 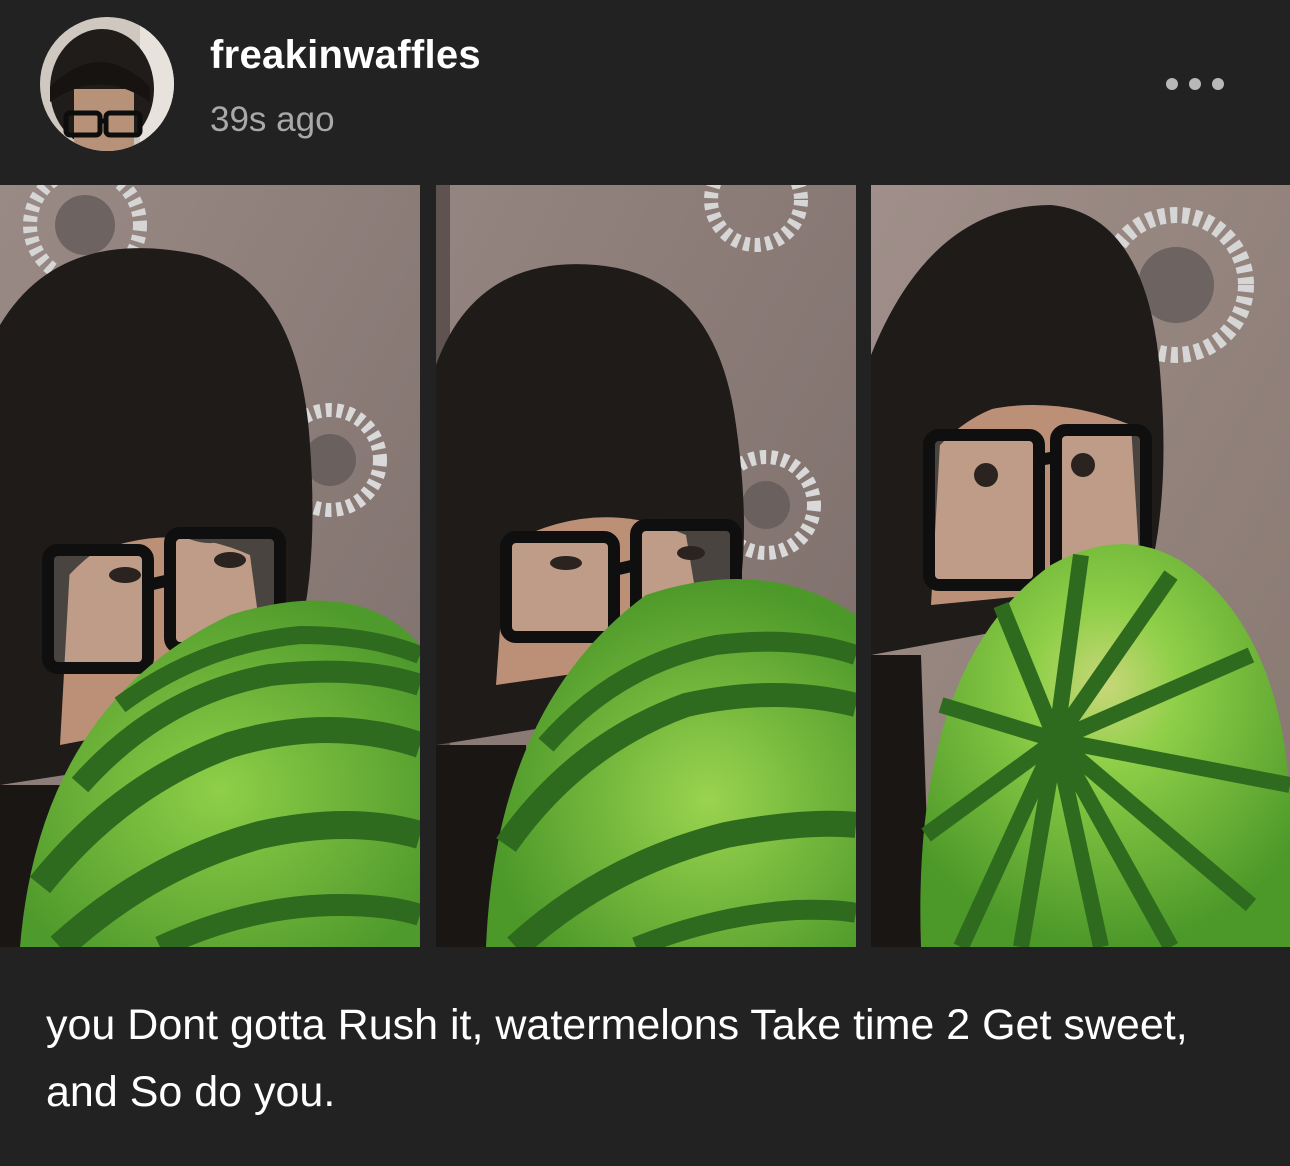 What do you see at coordinates (272, 119) in the screenshot?
I see `post-timestamp: 39s ago` at bounding box center [272, 119].